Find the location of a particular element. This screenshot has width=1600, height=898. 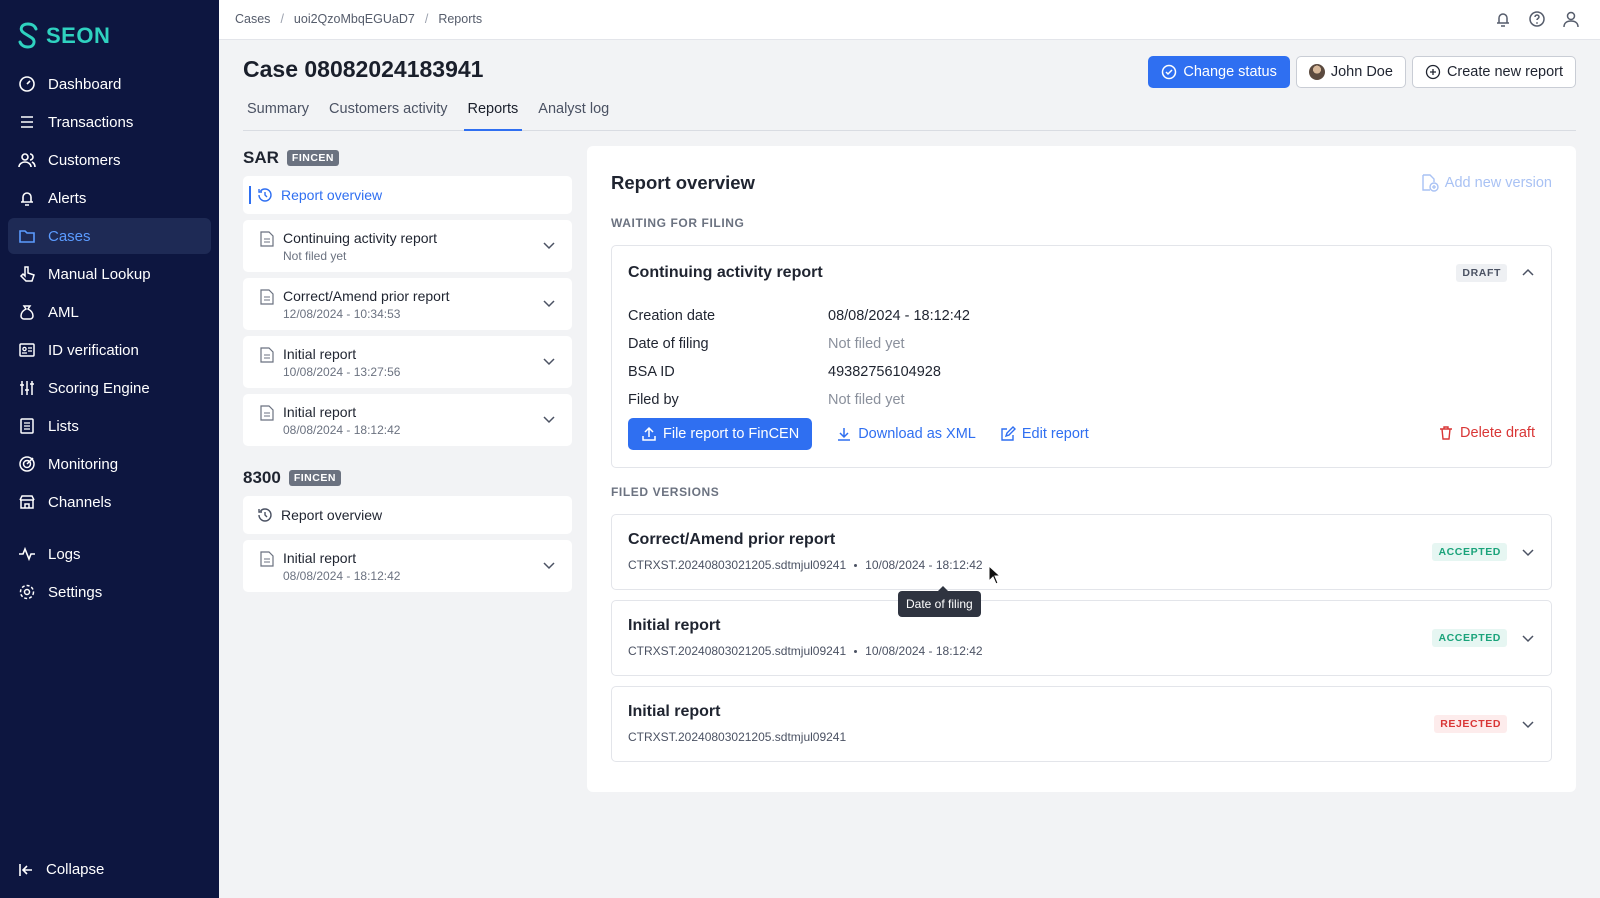

aml-icon is located at coordinates (27, 312).